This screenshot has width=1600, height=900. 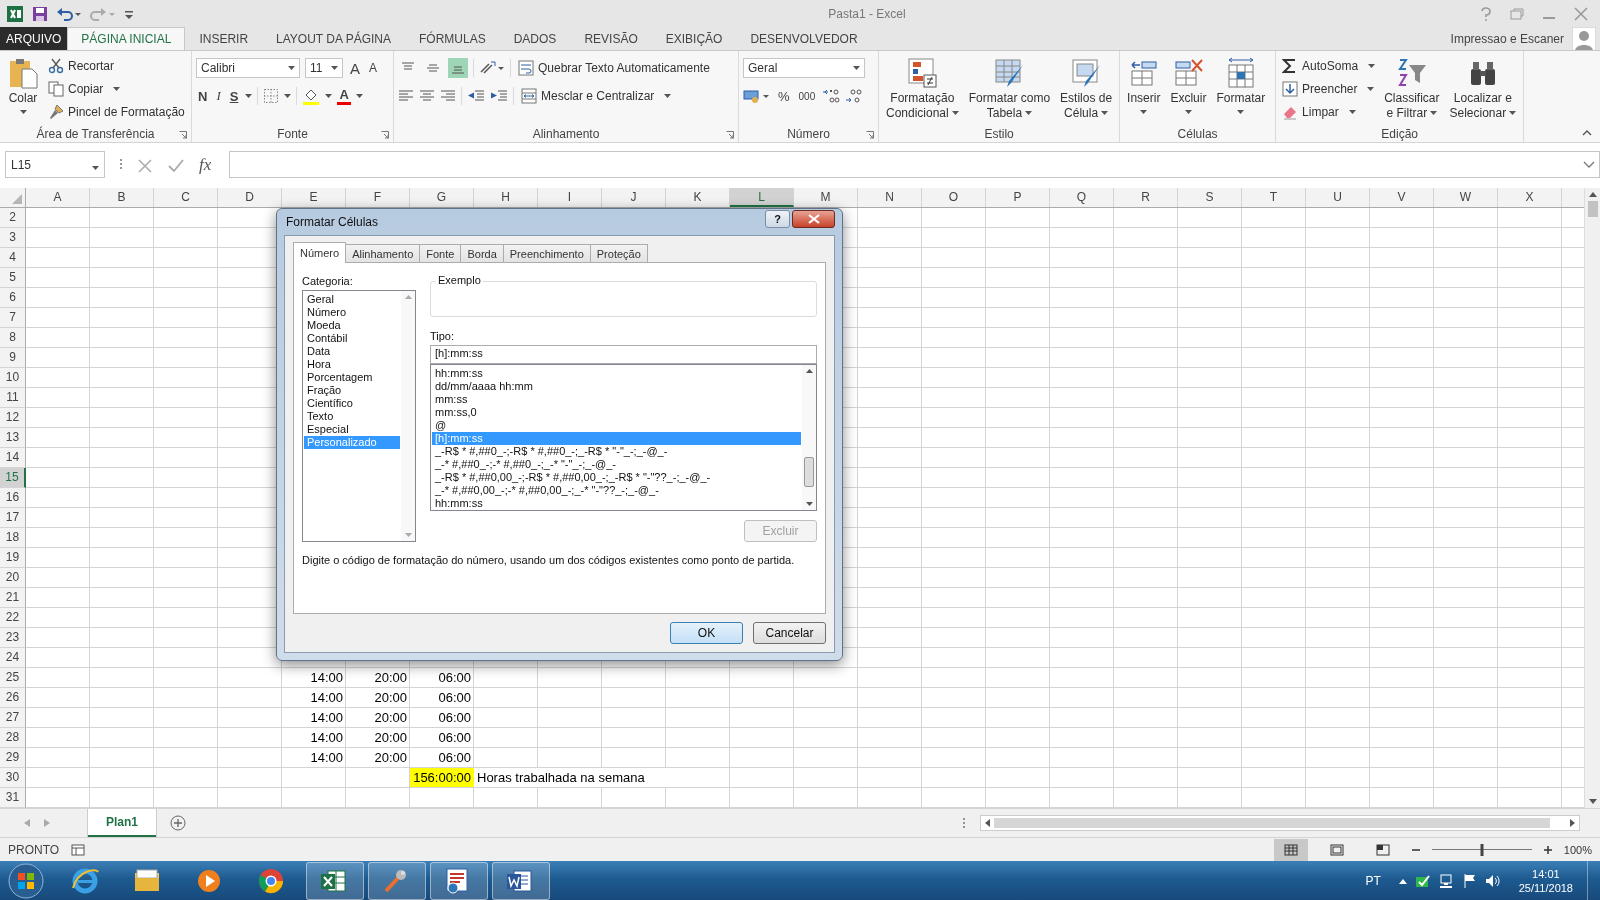 I want to click on align-center-icon, so click(x=427, y=96).